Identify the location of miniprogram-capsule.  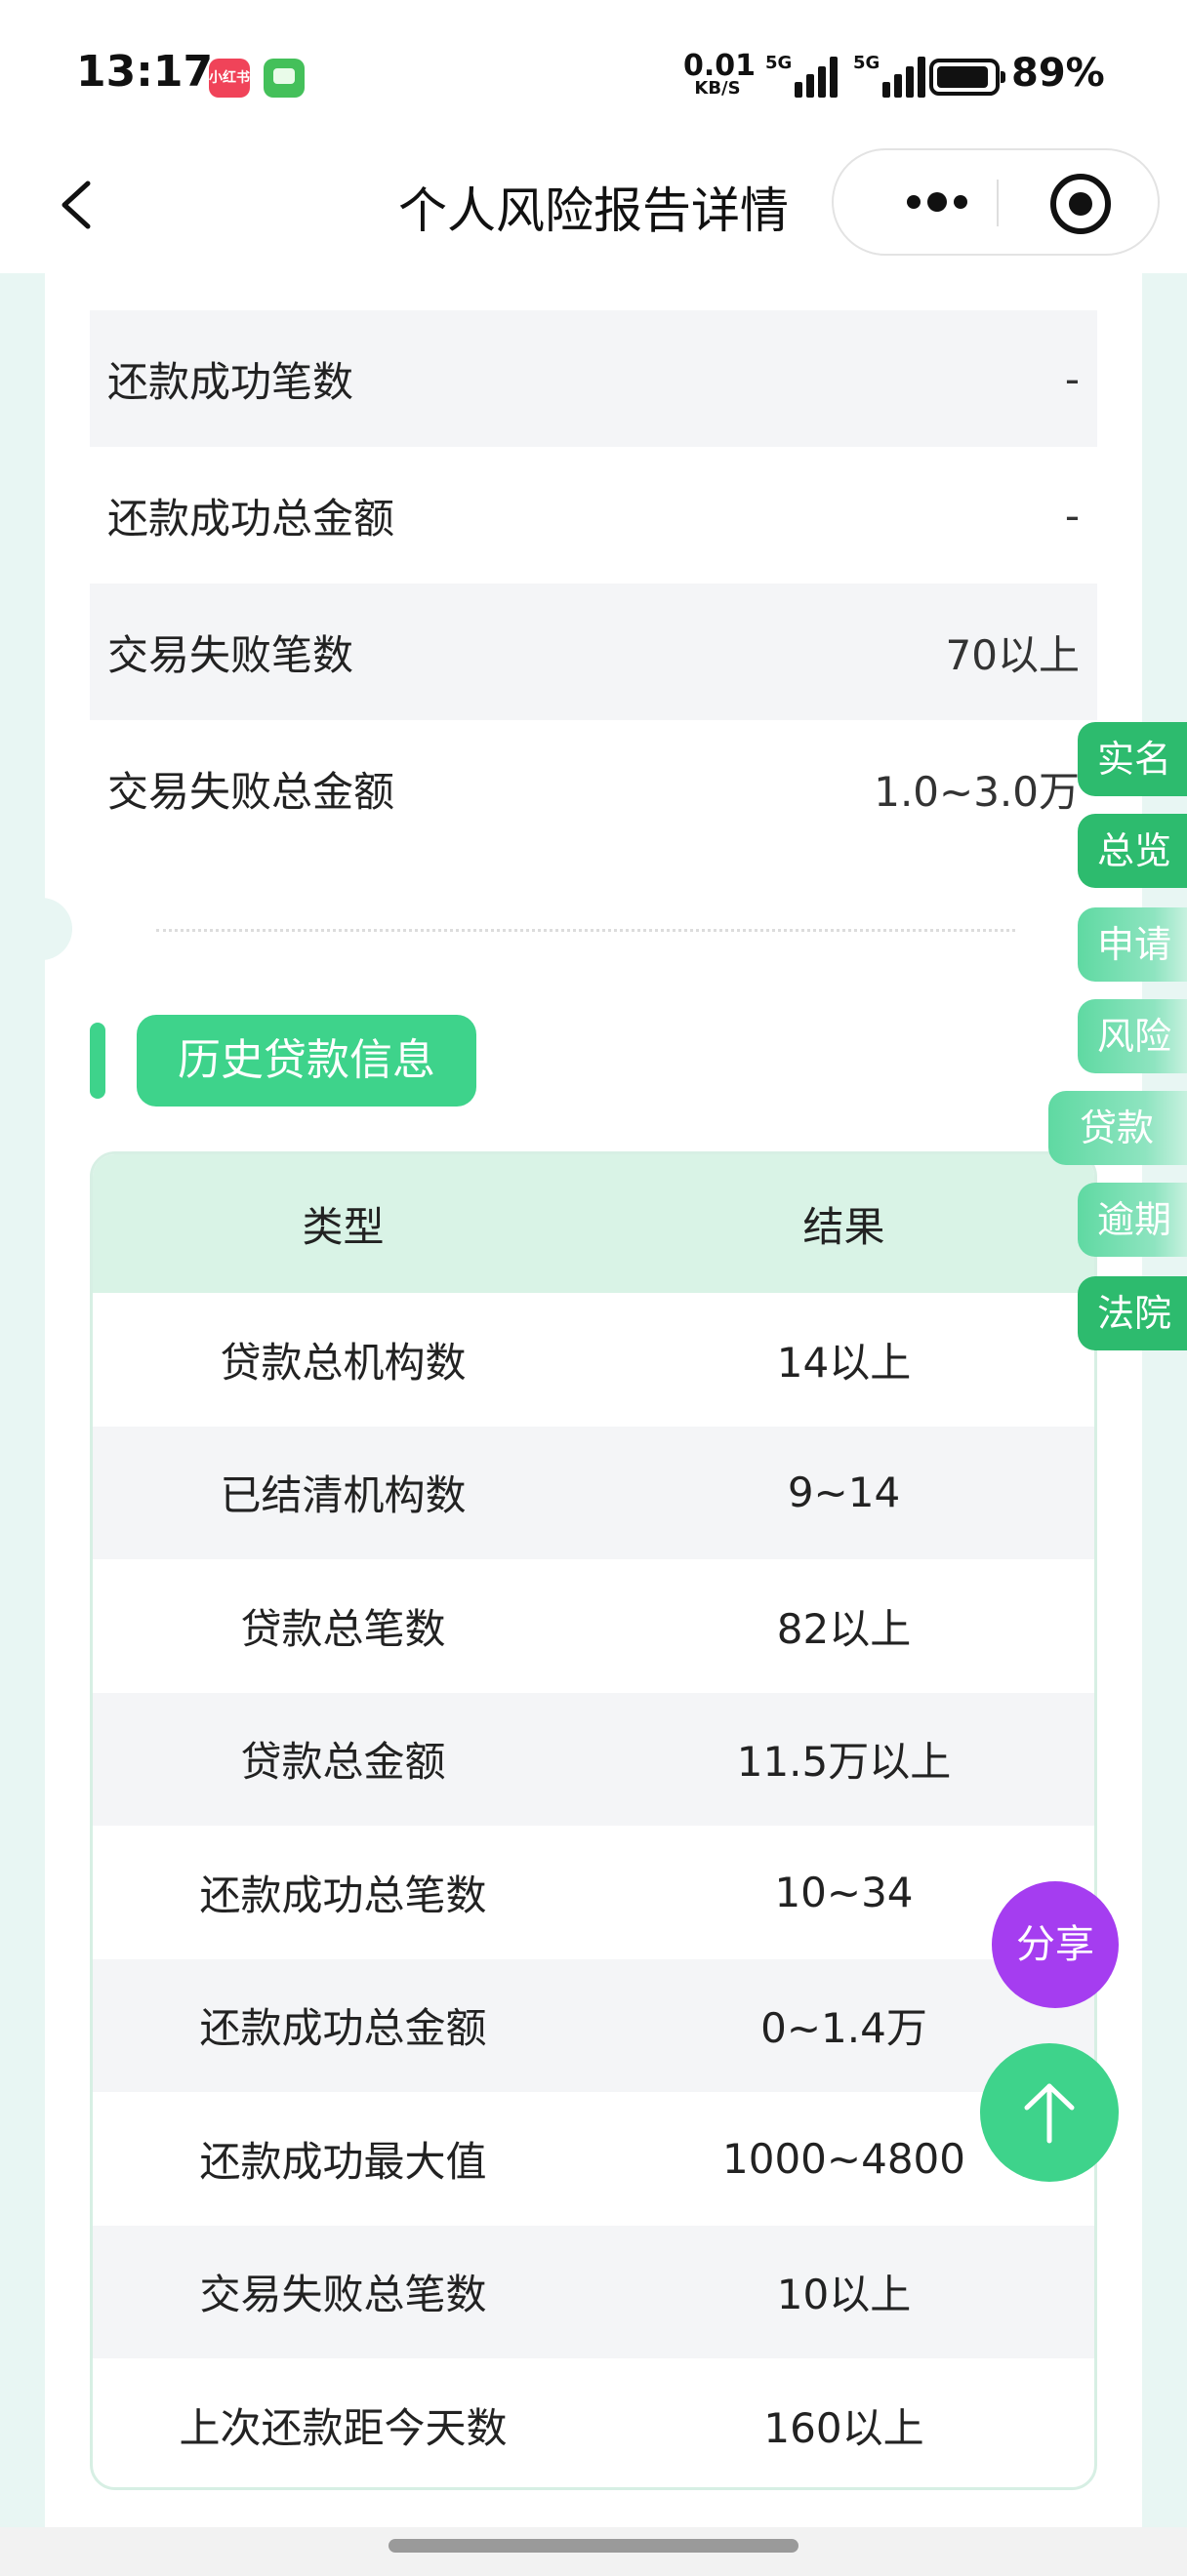
(996, 202).